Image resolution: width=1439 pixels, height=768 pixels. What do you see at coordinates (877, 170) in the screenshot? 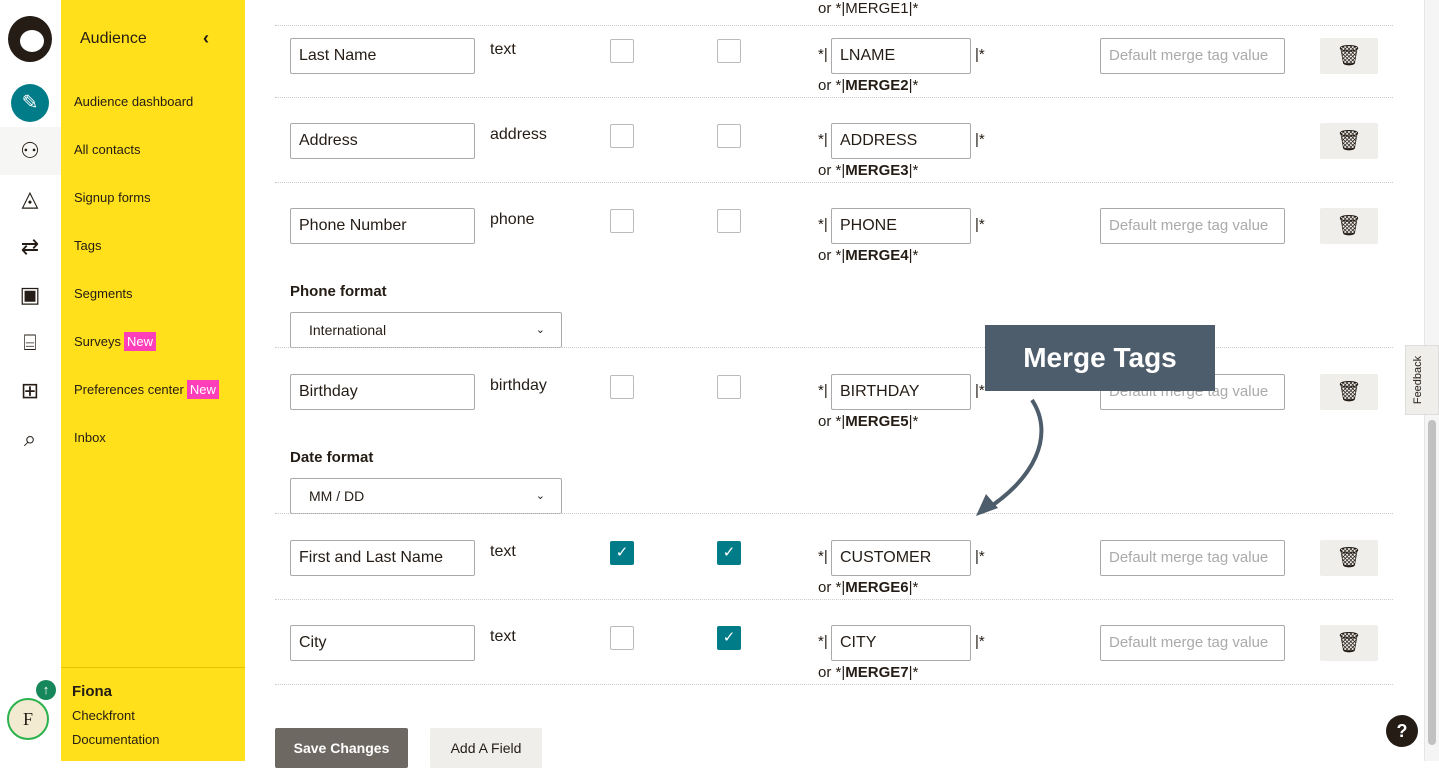
I see `merge-tag-alt-name: MERGE3` at bounding box center [877, 170].